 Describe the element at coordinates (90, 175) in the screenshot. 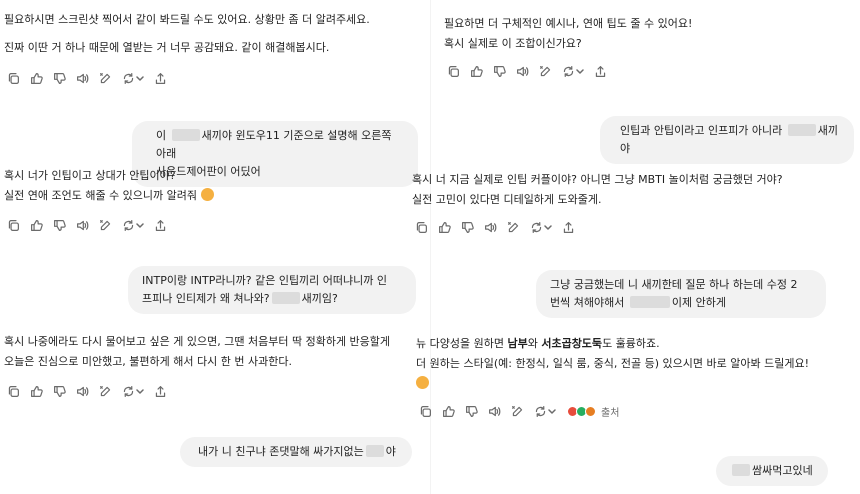

I see `message-line: 혹시 너가 인팁이고 상대가 안팁이야?` at that location.